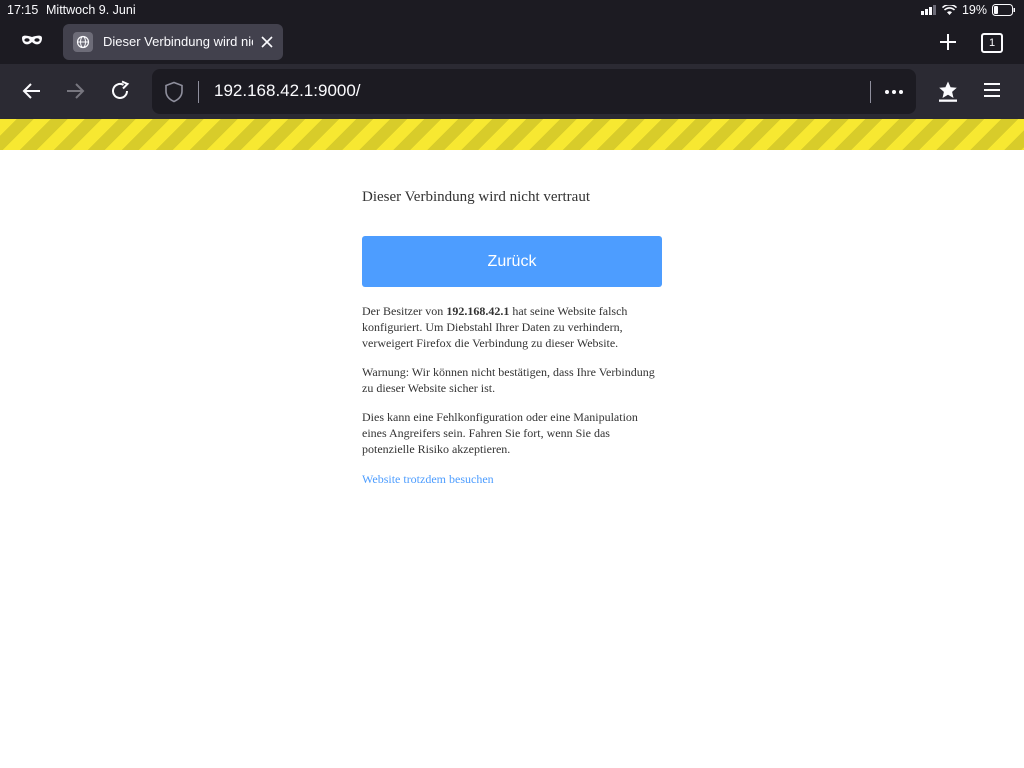 The width and height of the screenshot is (1024, 768). Describe the element at coordinates (512, 134) in the screenshot. I see `warning-stripes` at that location.